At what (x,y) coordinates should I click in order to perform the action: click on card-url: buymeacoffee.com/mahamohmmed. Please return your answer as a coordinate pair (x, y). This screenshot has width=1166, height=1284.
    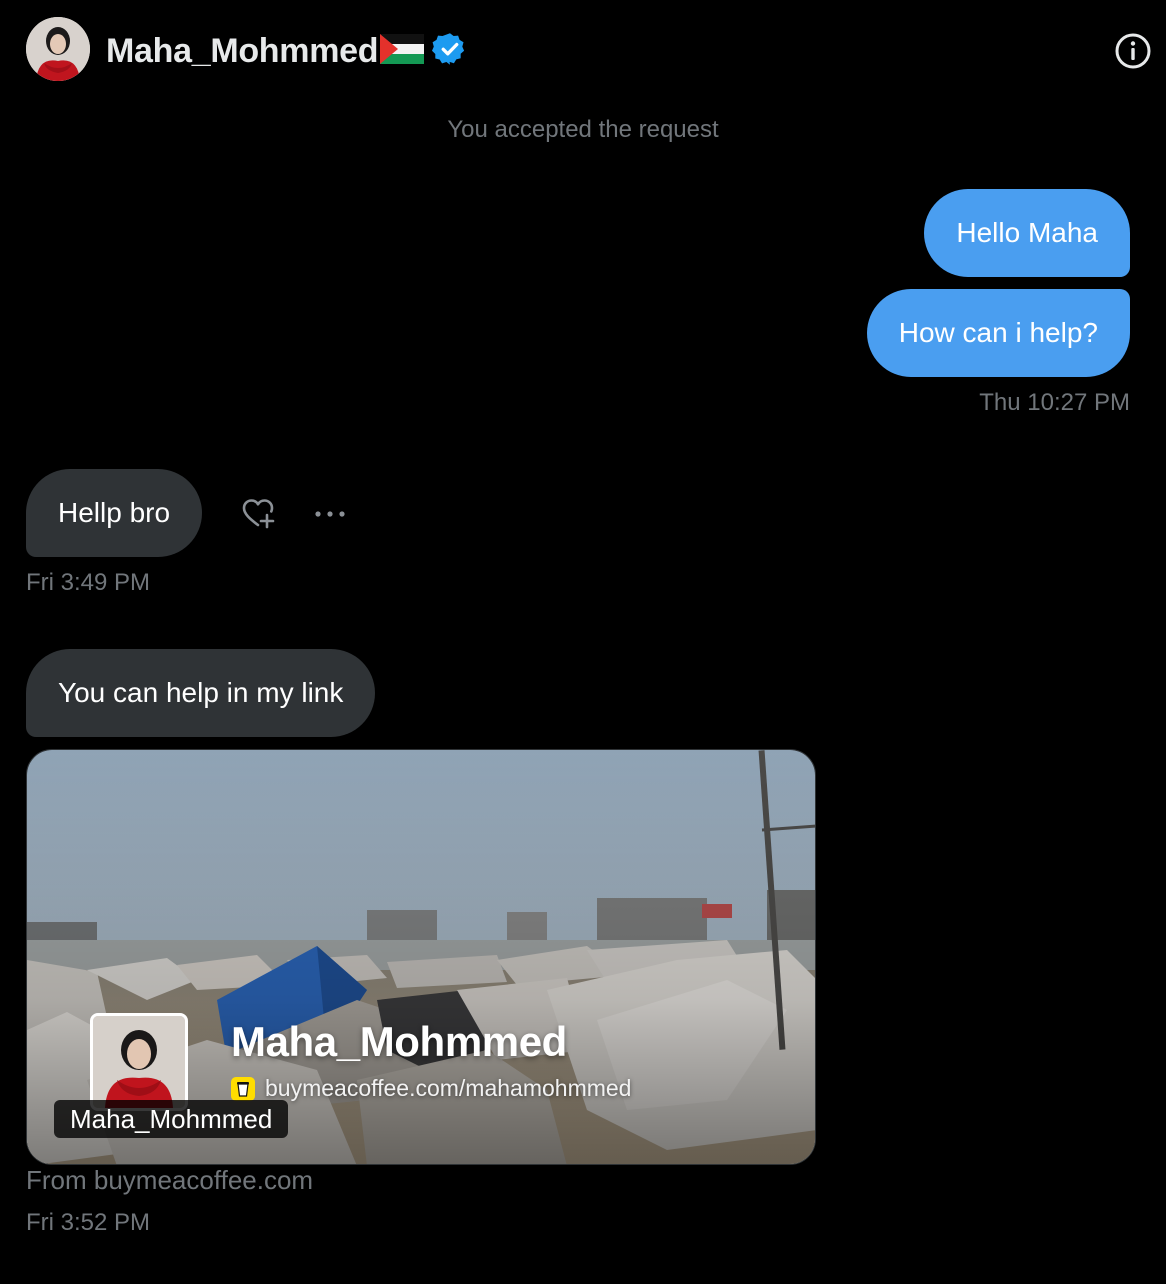
    Looking at the image, I should click on (448, 1088).